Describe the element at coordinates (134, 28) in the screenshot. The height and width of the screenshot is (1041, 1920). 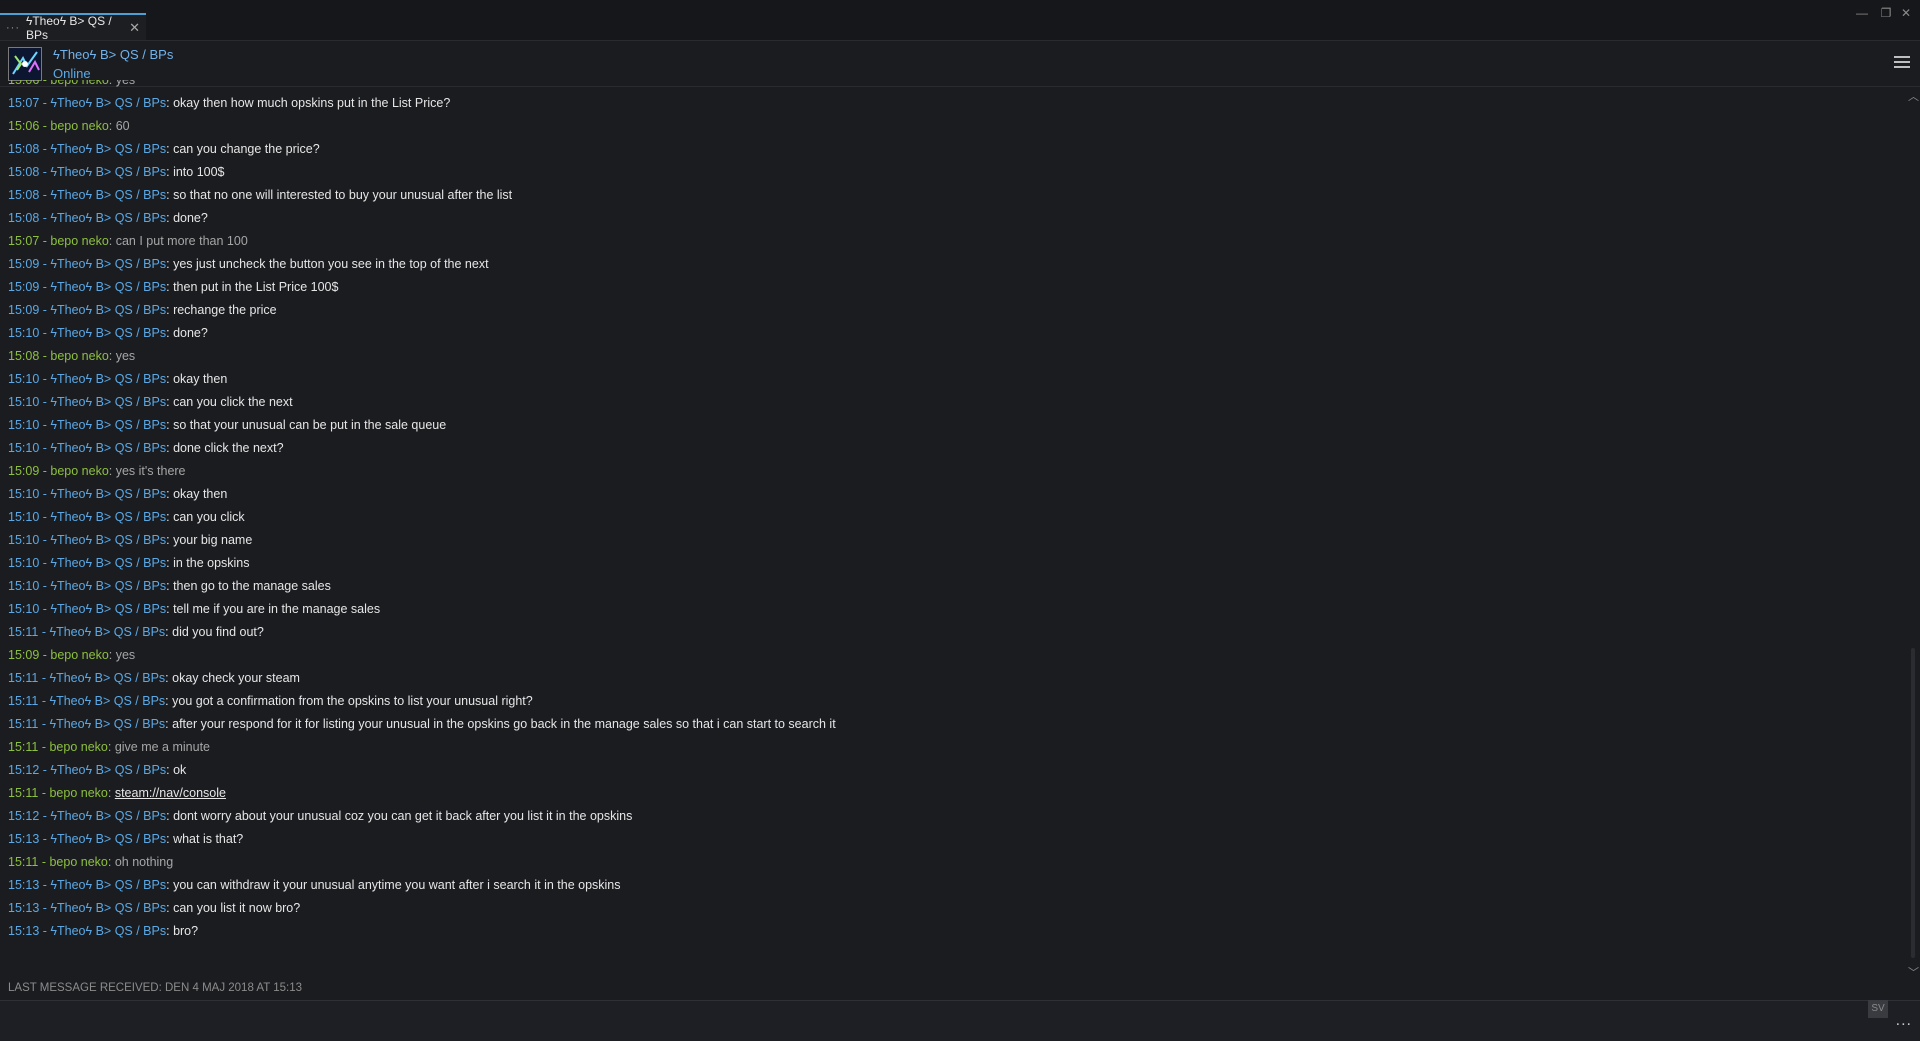
I see `tab-close-icon: ✕` at that location.